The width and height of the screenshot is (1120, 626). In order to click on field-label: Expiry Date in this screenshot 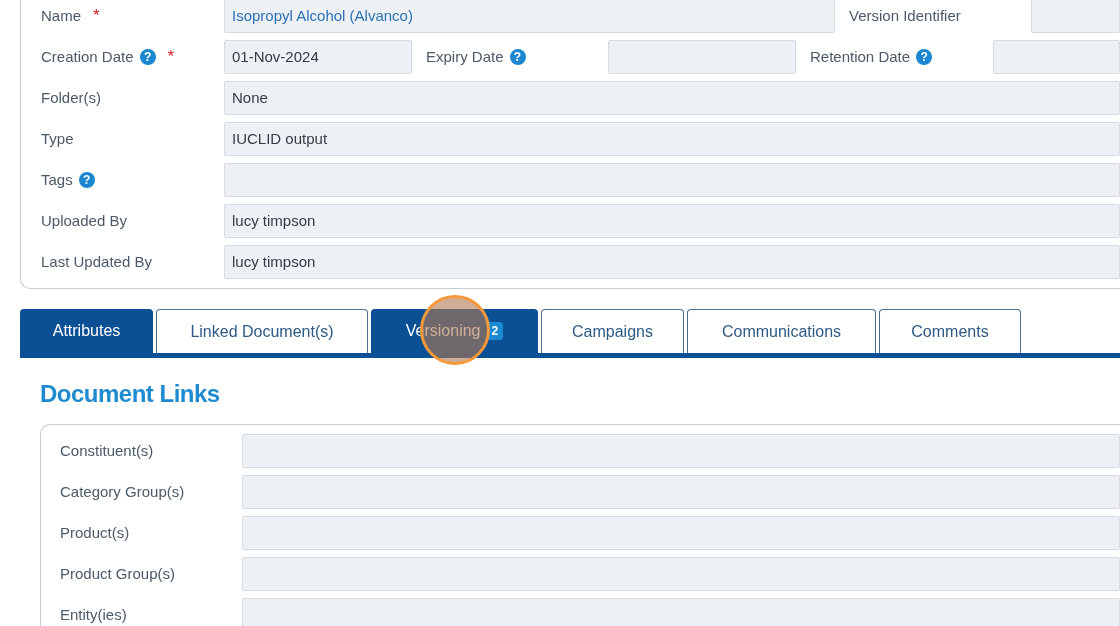, I will do `click(465, 56)`.